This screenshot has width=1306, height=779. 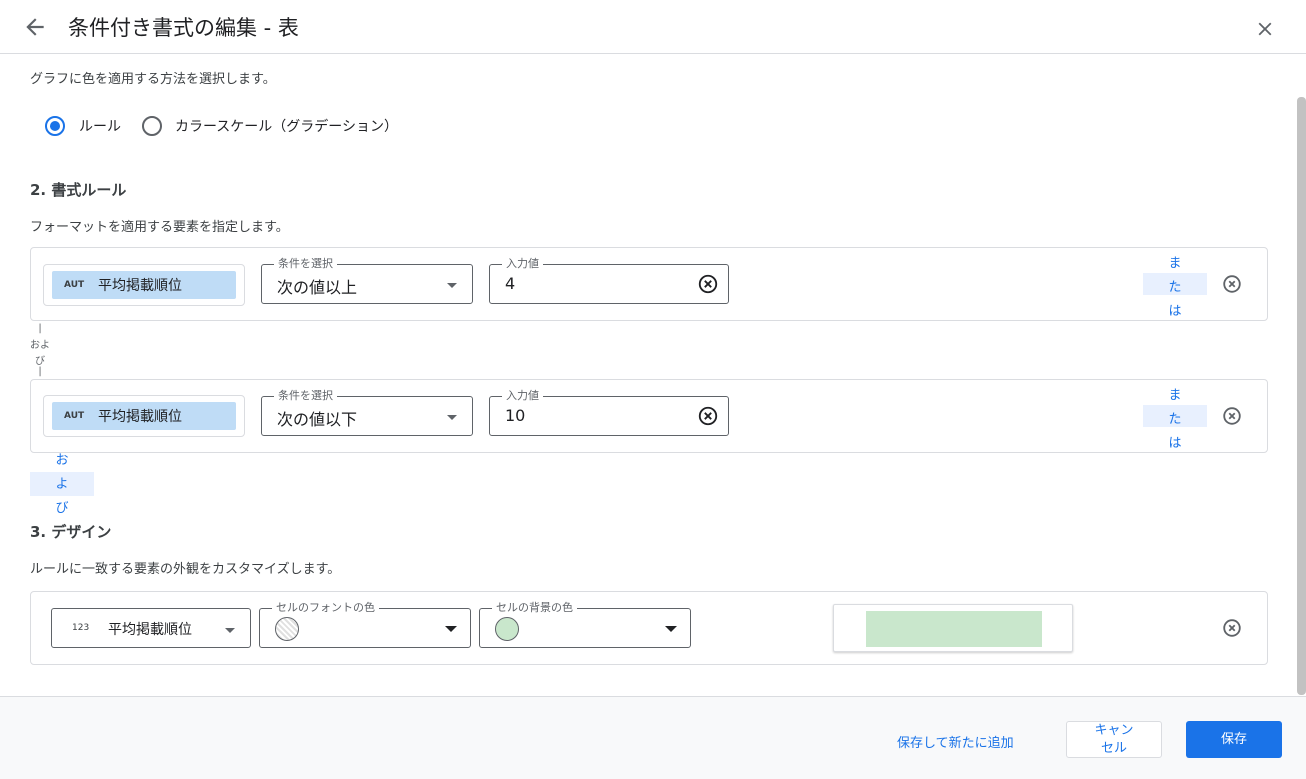 What do you see at coordinates (62, 460) in the screenshot?
I see `and-char: お` at bounding box center [62, 460].